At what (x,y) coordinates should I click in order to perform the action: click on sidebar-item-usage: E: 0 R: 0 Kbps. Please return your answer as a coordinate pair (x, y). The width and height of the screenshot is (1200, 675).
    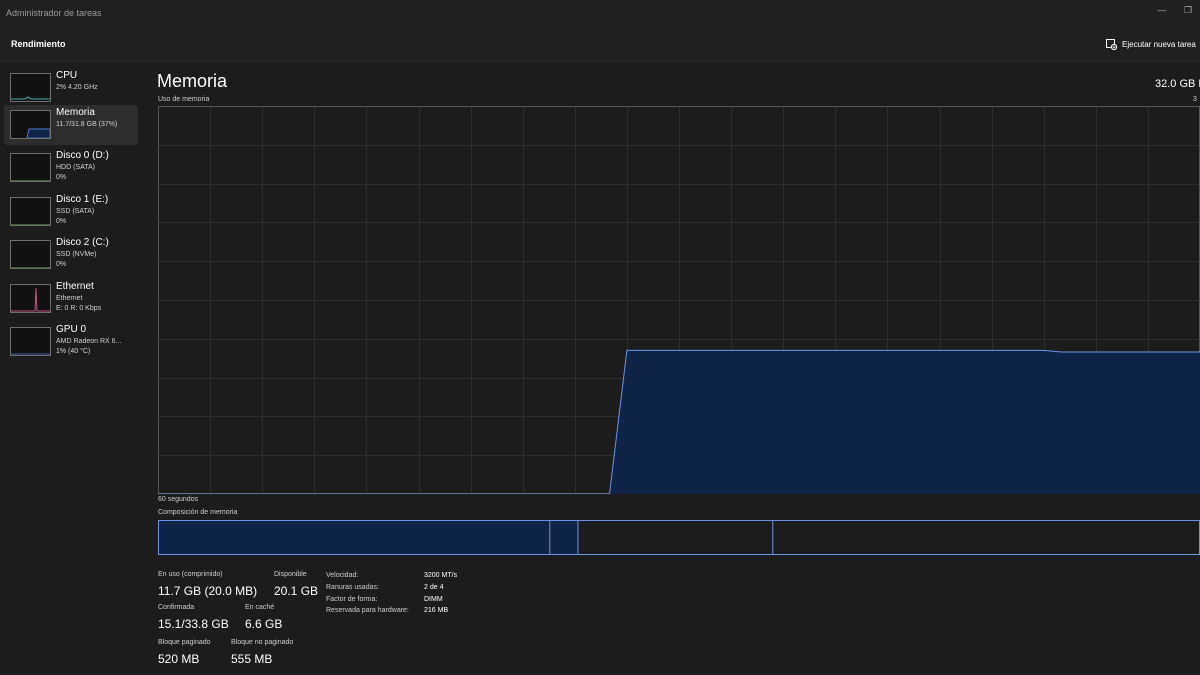
    Looking at the image, I should click on (79, 308).